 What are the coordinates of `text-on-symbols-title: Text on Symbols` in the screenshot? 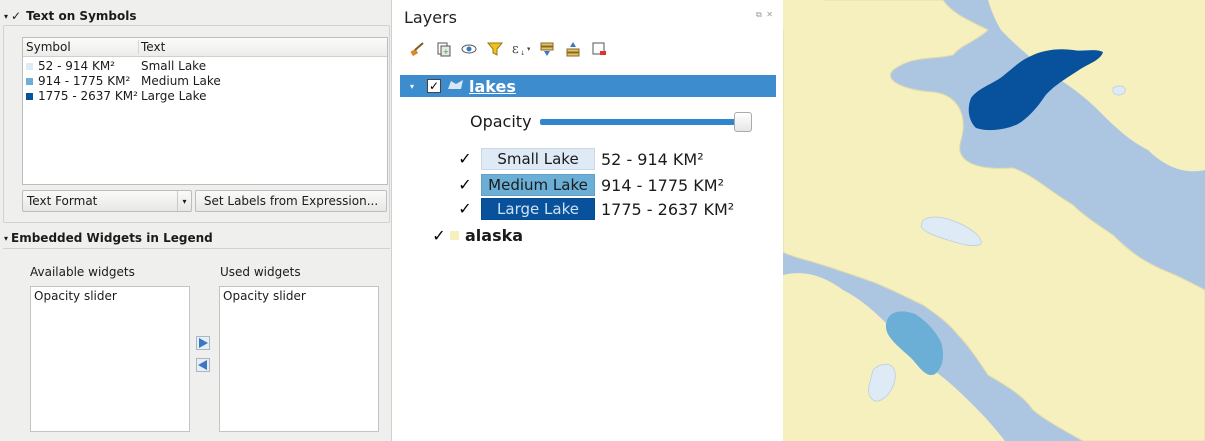 It's located at (81, 16).